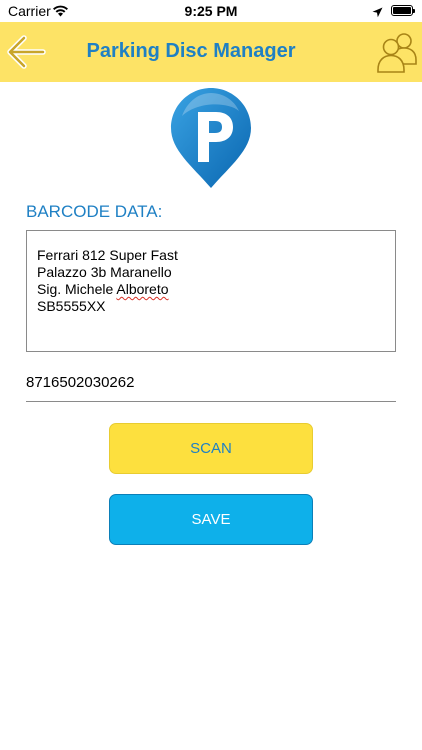 Image resolution: width=422 pixels, height=750 pixels. I want to click on status-bar: Carrier 9:25 PM, so click(211, 11).